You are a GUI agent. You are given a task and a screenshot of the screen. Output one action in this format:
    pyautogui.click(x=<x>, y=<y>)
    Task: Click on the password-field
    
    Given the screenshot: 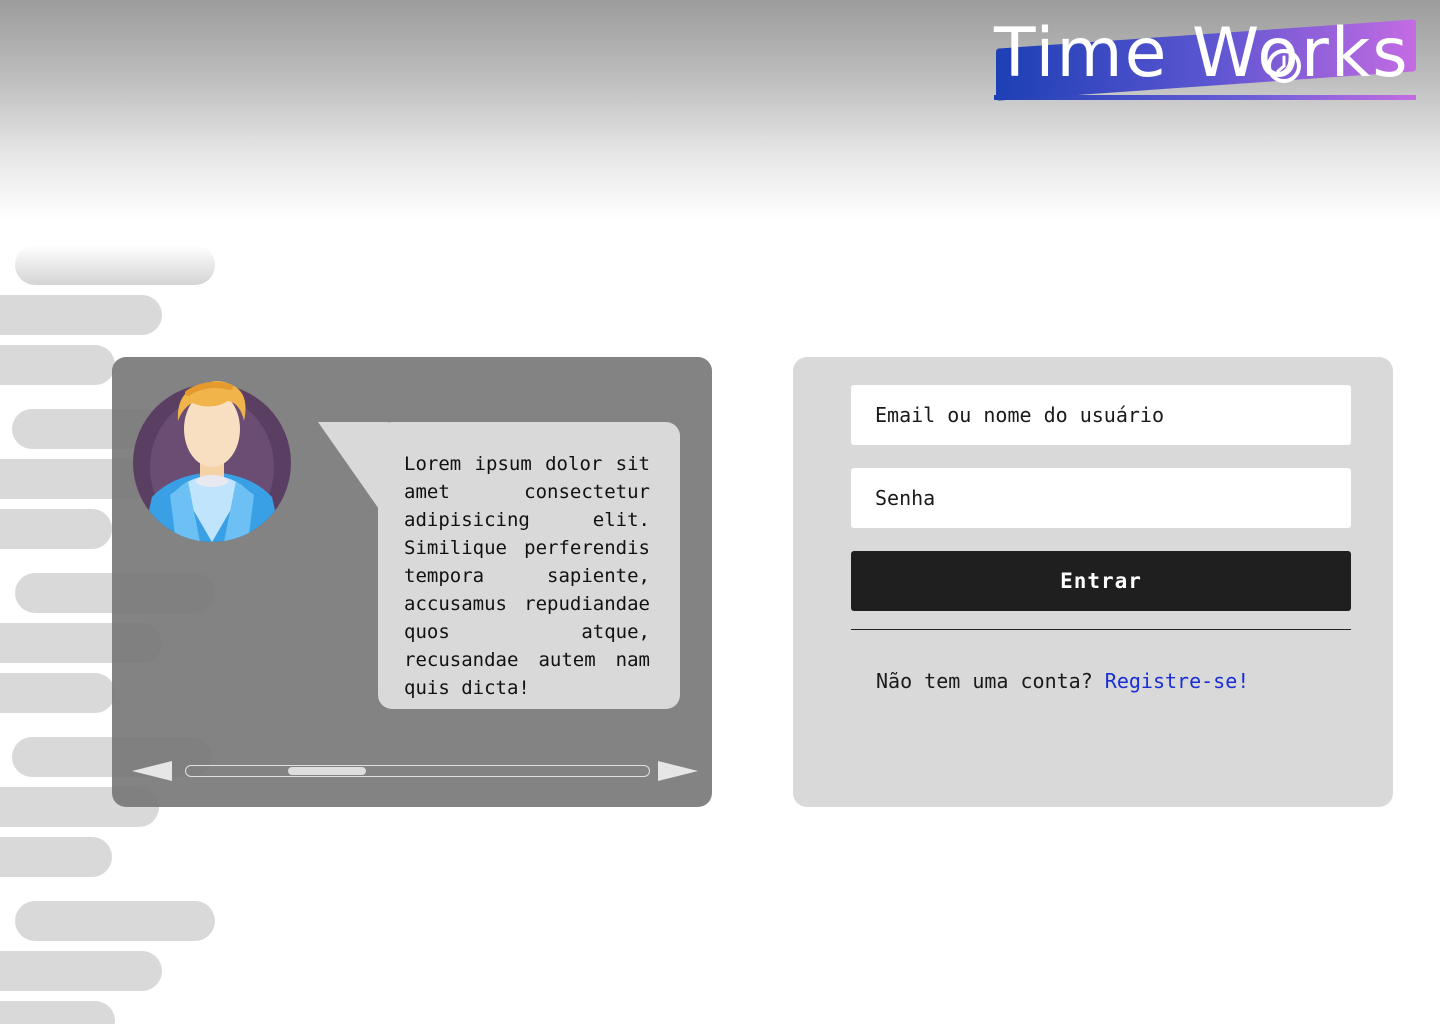 What is the action you would take?
    pyautogui.click(x=1101, y=498)
    